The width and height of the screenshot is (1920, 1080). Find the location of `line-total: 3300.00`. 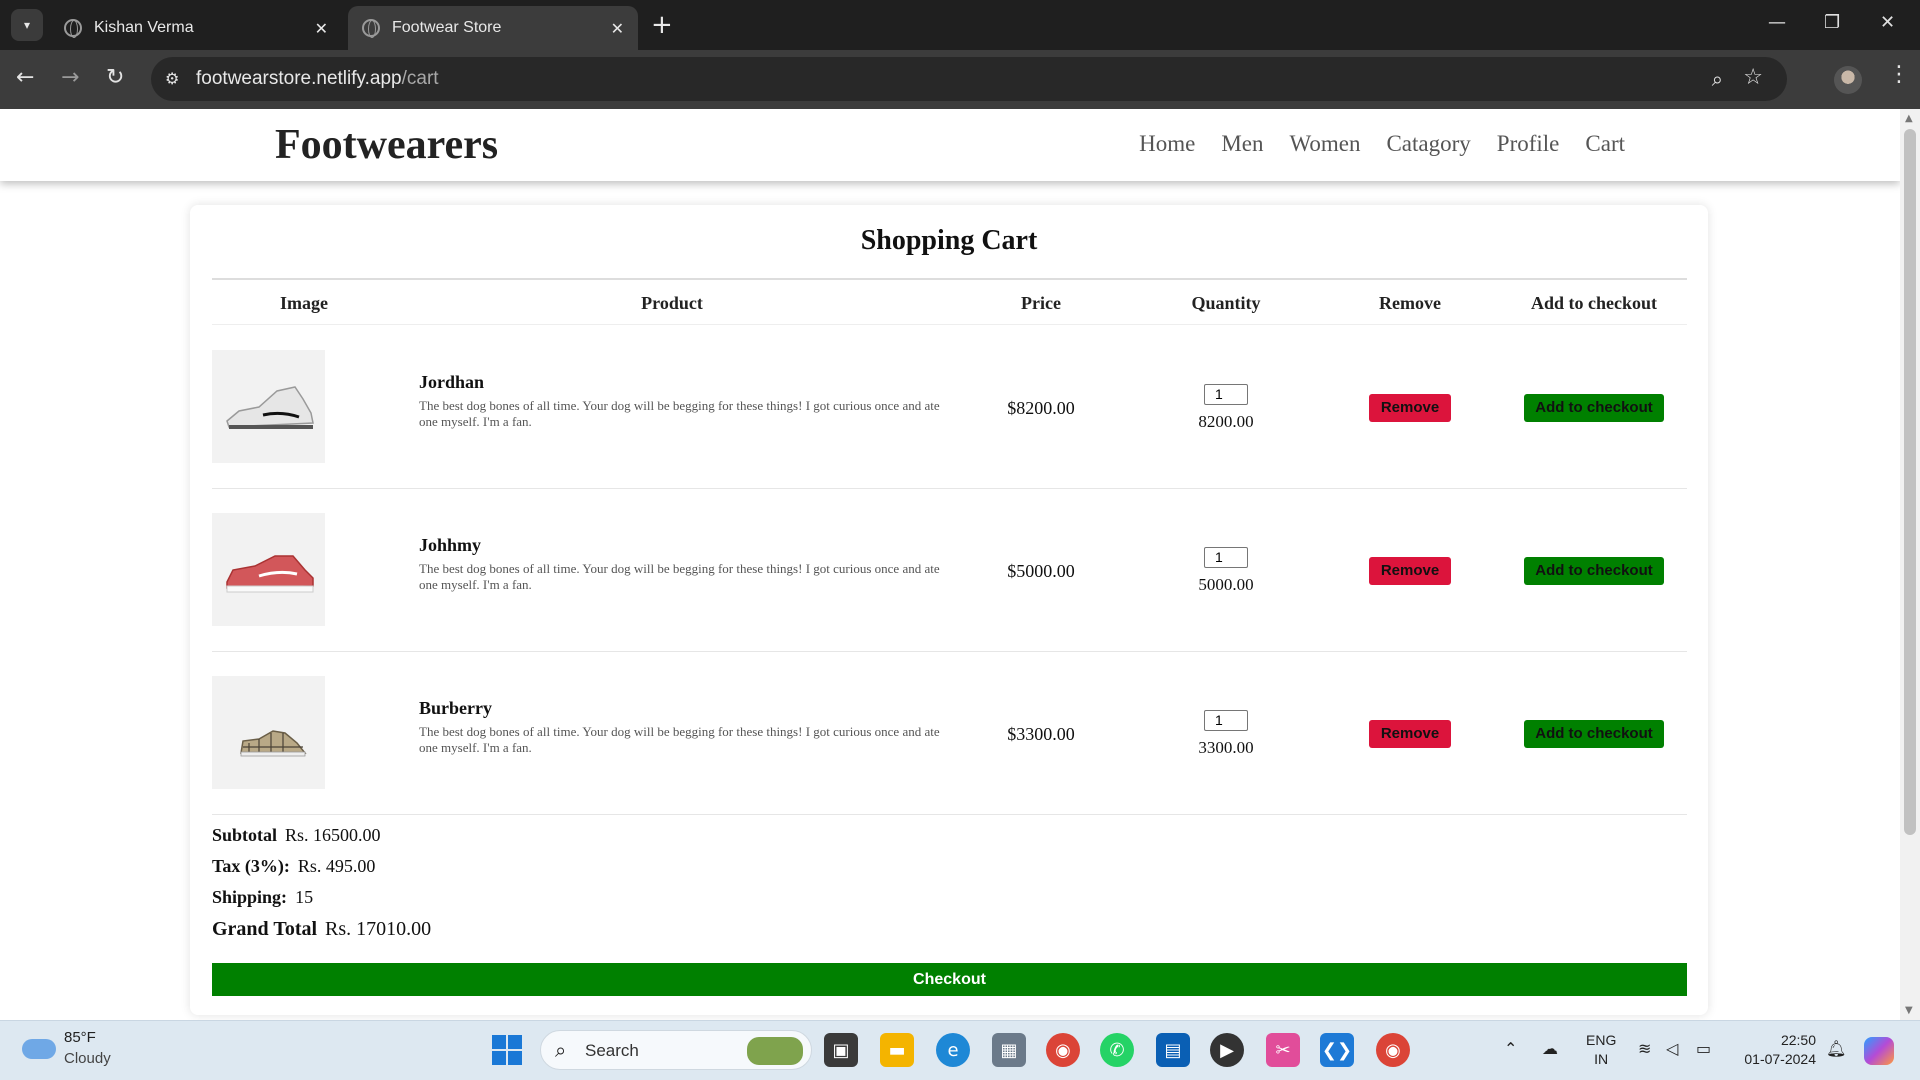

line-total: 3300.00 is located at coordinates (1226, 747).